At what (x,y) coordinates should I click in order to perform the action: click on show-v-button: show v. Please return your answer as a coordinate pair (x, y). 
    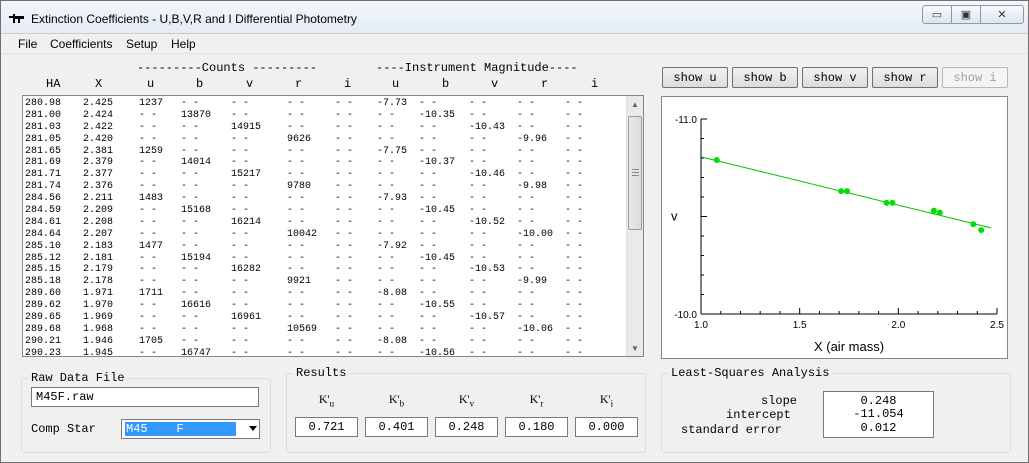
    Looking at the image, I should click on (835, 77).